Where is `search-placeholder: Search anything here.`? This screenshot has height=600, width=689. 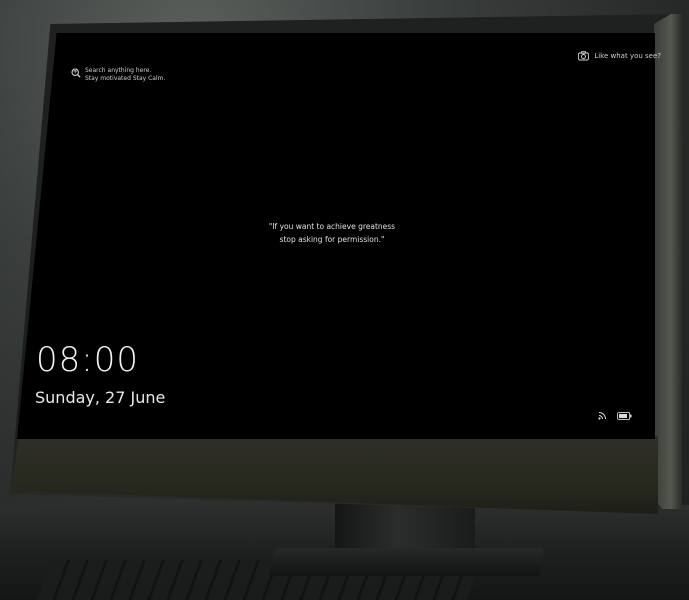
search-placeholder: Search anything here. is located at coordinates (118, 70).